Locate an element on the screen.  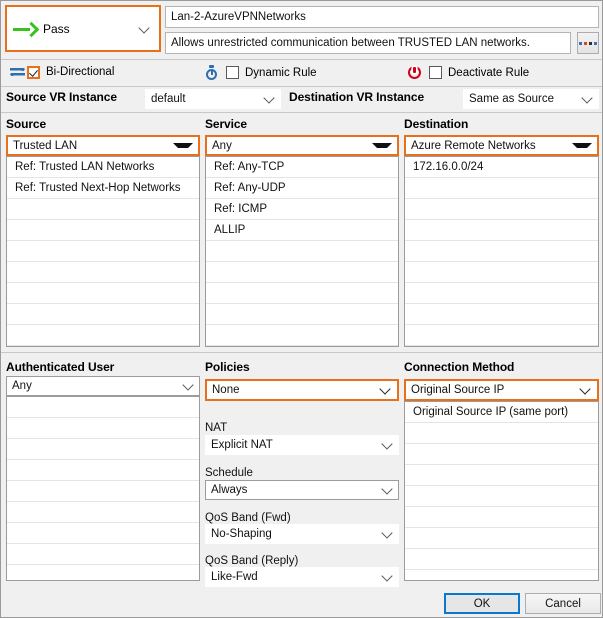
deactivate-rule-checkbox is located at coordinates (435, 72).